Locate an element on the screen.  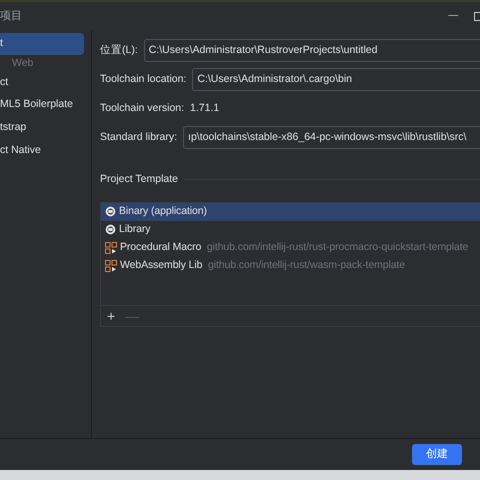
add-button: + is located at coordinates (111, 315).